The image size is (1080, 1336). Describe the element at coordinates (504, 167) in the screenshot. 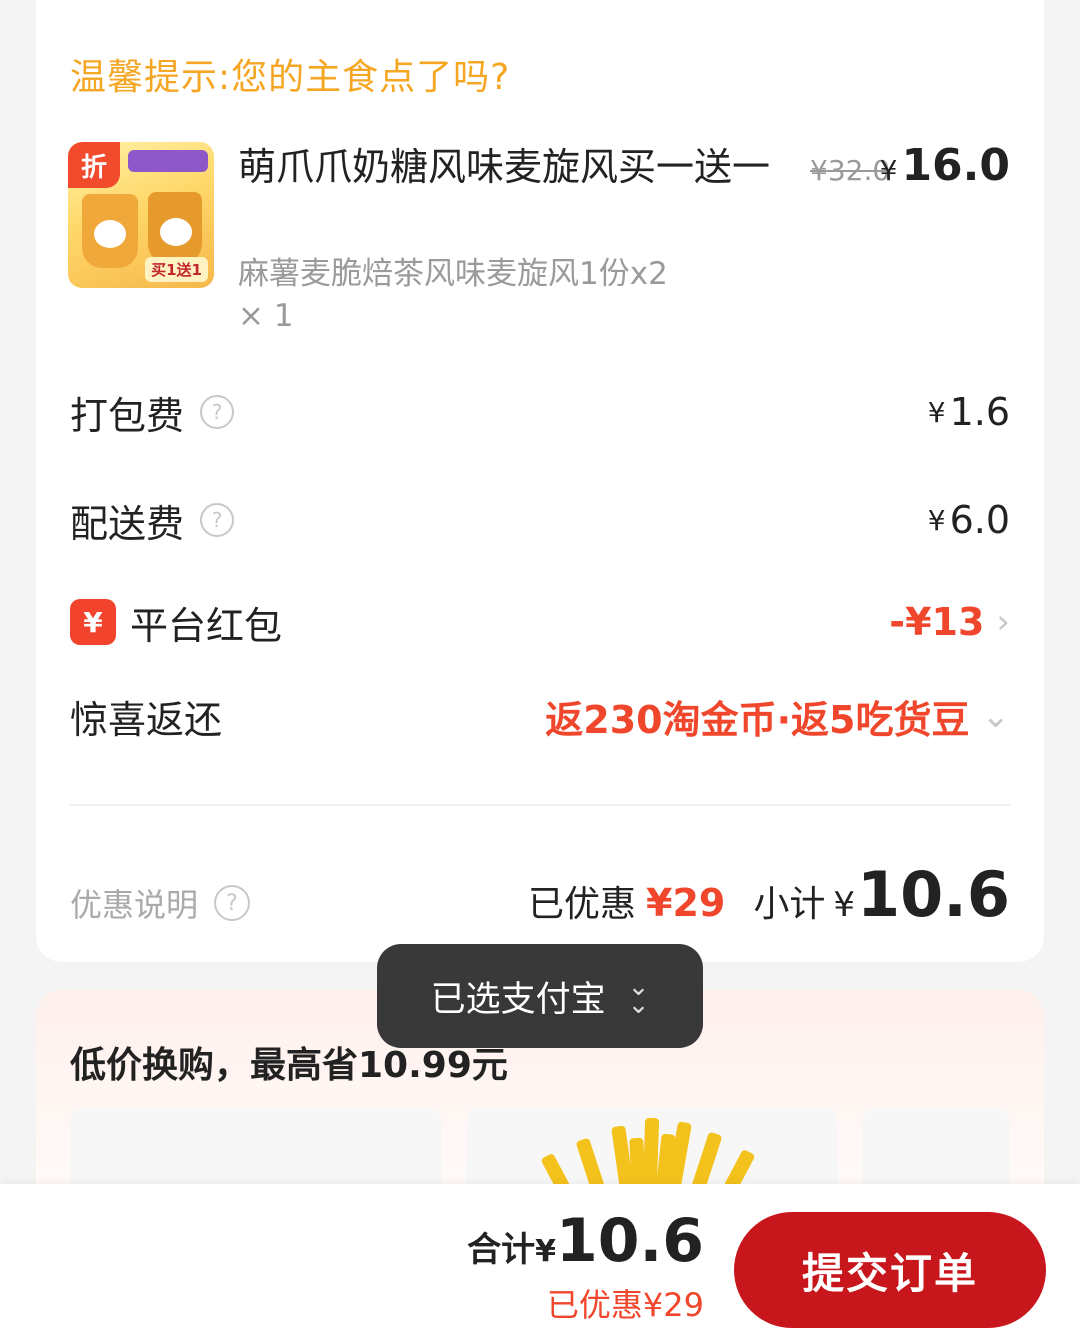

I see `product-name: 萌爪爪奶糖风味麦旋风买一送一` at that location.